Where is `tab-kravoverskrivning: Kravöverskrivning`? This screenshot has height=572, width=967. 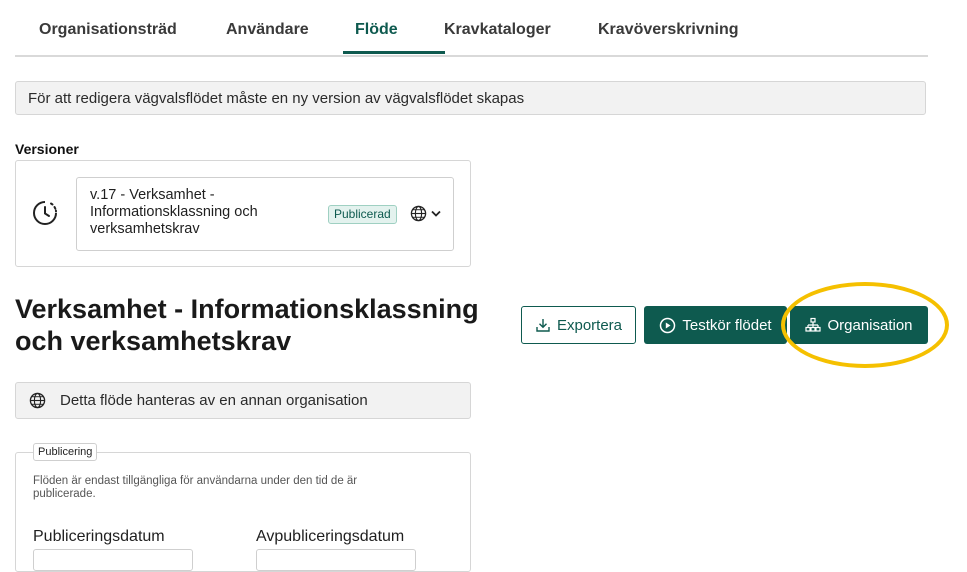 tab-kravoverskrivning: Kravöverskrivning is located at coordinates (668, 30).